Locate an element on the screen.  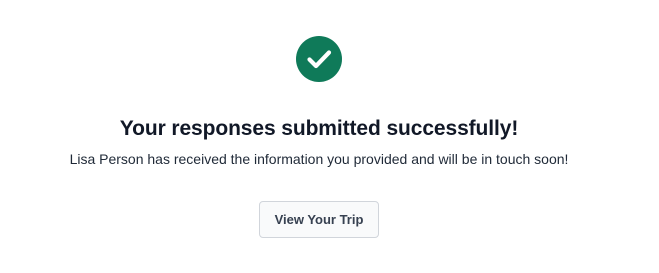
check-circle-icon is located at coordinates (319, 59).